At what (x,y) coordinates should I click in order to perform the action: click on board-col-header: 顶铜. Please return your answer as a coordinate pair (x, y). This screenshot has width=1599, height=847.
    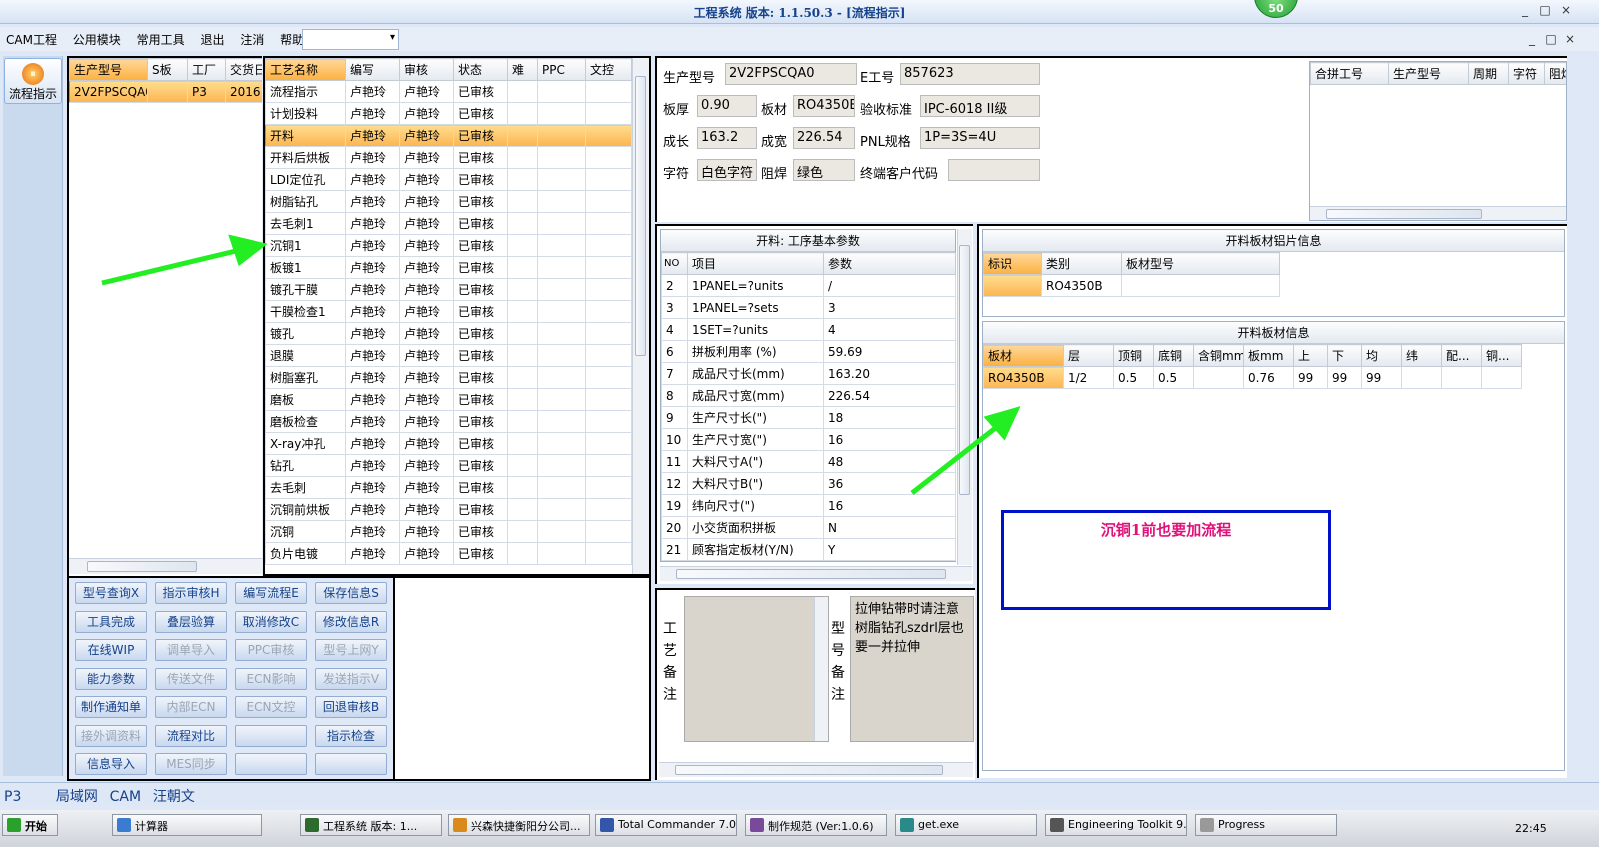
    Looking at the image, I should click on (1133, 355).